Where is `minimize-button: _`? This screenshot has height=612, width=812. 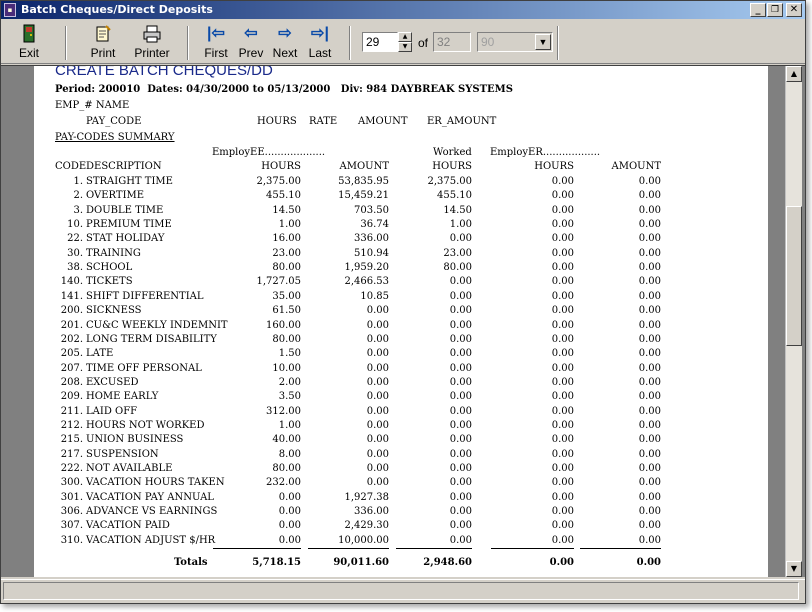 minimize-button: _ is located at coordinates (758, 10).